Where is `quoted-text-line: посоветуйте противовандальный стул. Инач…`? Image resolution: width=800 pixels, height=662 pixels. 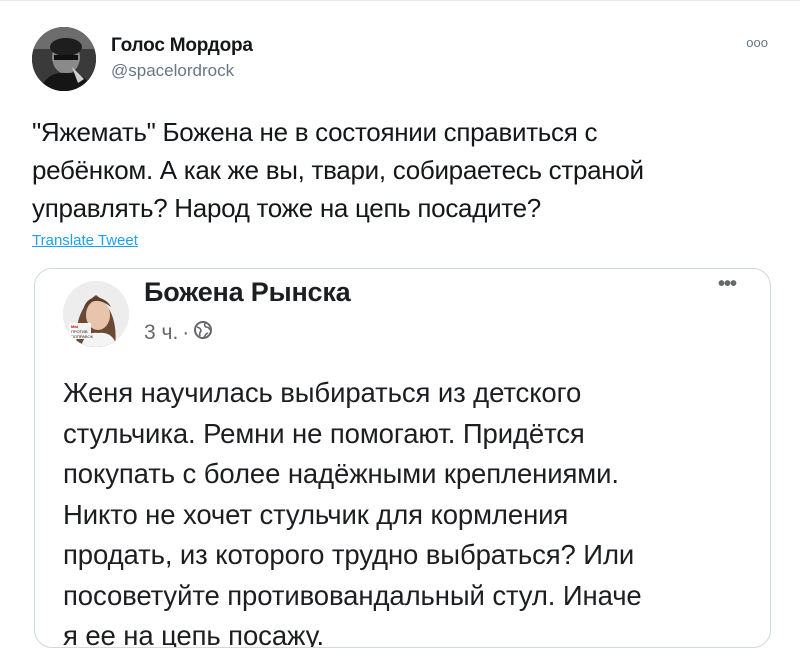
quoted-text-line: посоветуйте противовандальный стул. Инач… is located at coordinates (352, 595).